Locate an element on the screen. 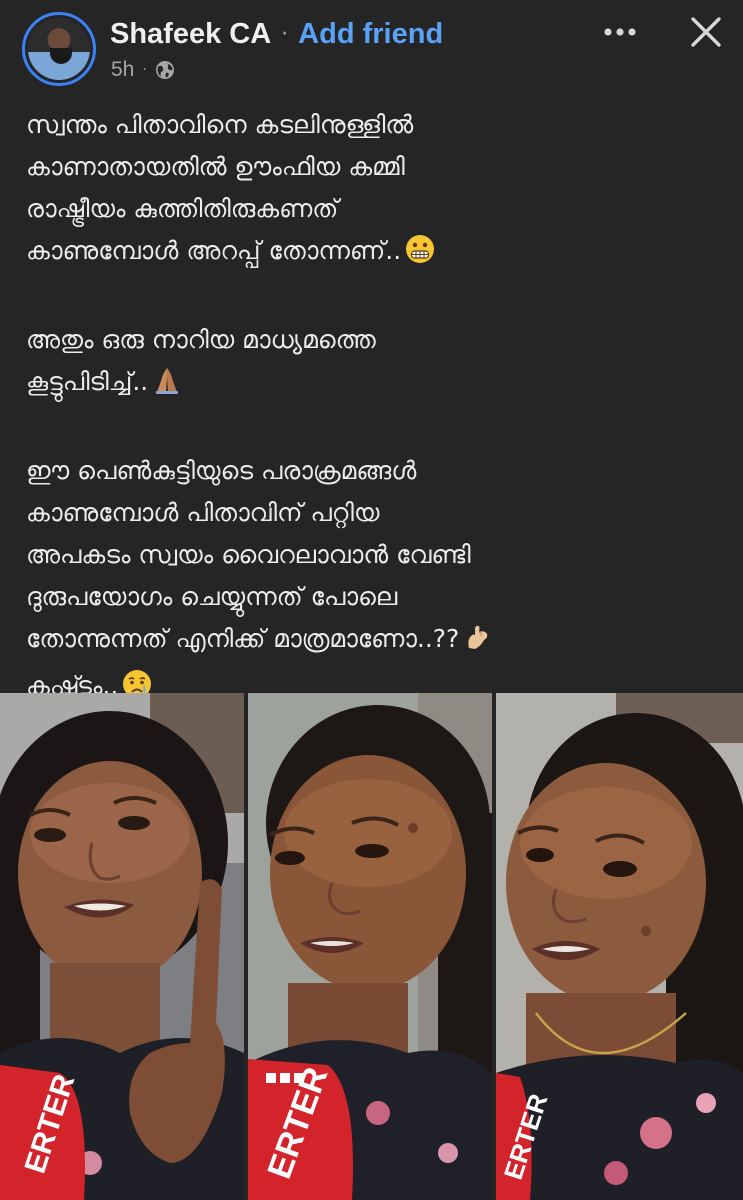 The width and height of the screenshot is (743, 1200). globe-icon is located at coordinates (165, 70).